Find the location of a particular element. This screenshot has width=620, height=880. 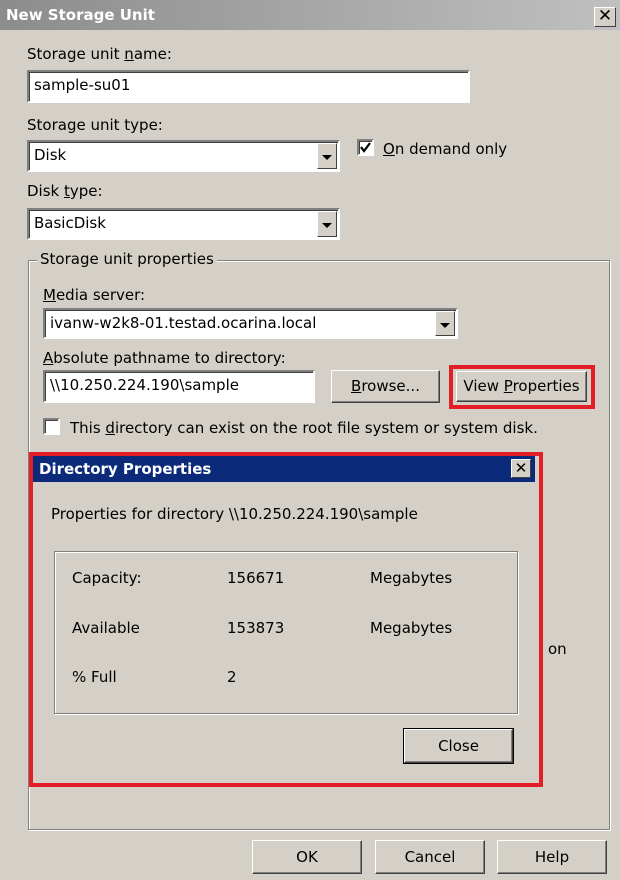

root-filesystem-checkbox is located at coordinates (51, 426).